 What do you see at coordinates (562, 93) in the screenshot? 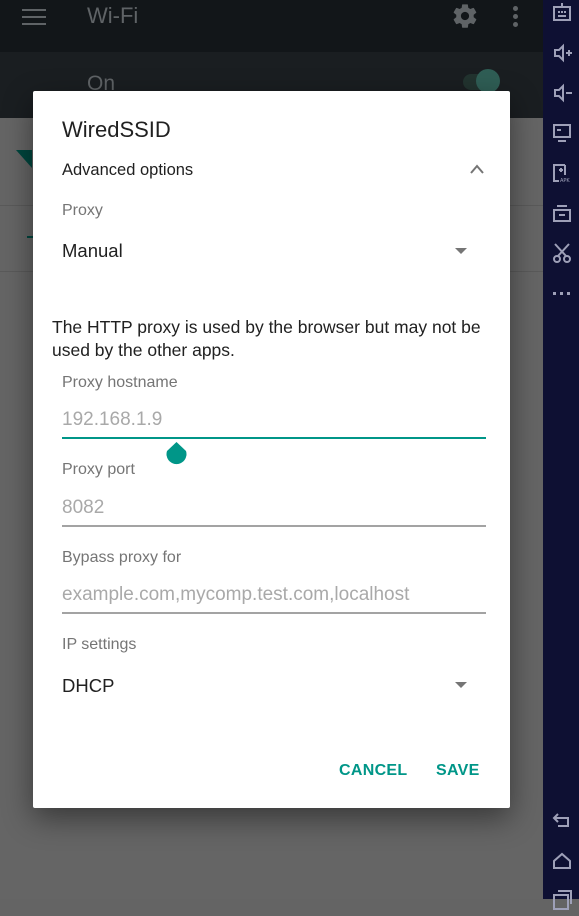
I see `volume-down-icon` at bounding box center [562, 93].